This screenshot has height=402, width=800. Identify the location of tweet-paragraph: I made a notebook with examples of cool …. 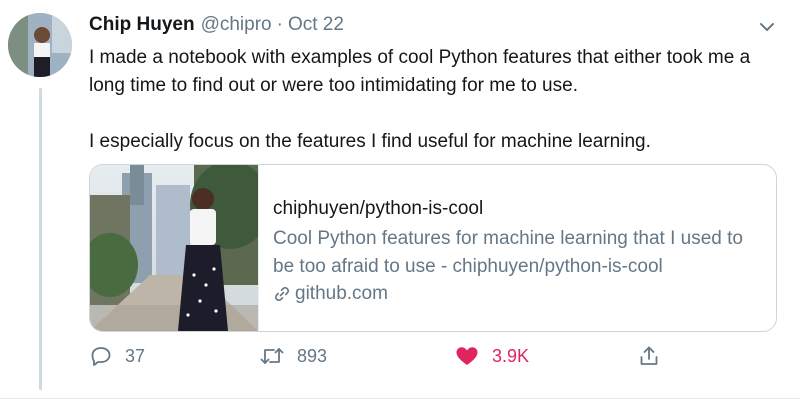
(420, 71).